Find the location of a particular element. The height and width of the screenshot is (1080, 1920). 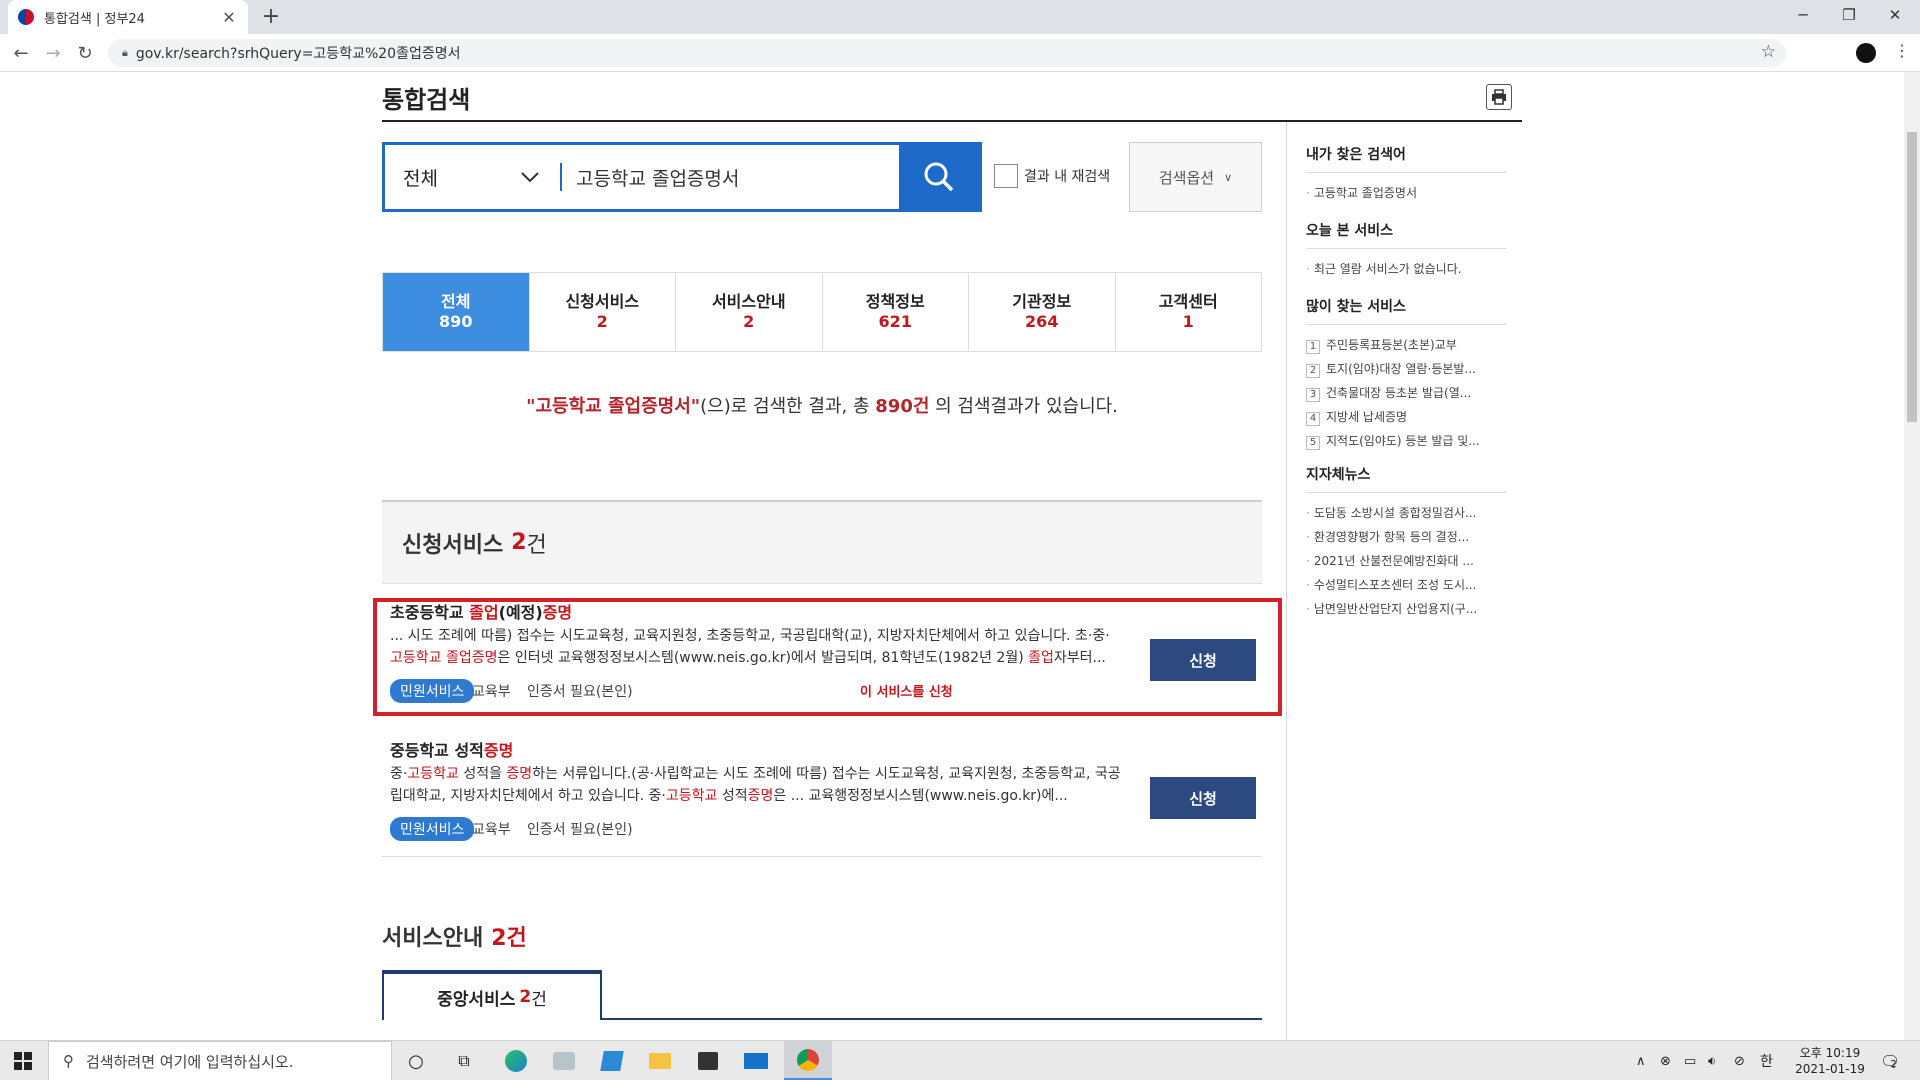

search-scope-select: 전체 is located at coordinates (472, 177).